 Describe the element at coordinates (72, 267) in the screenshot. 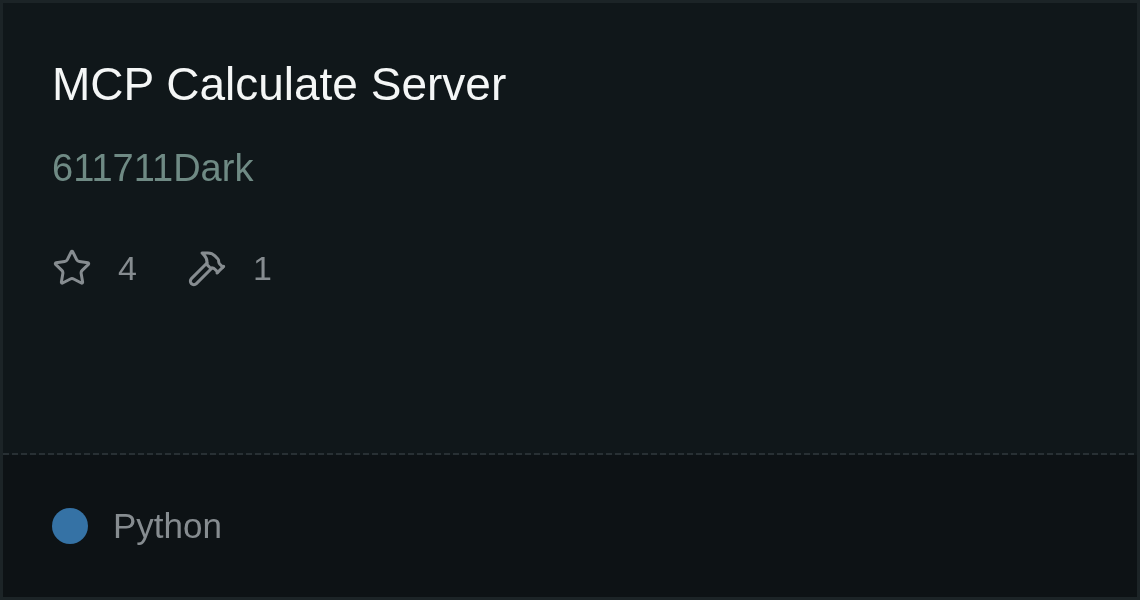

I see `star-icon` at that location.